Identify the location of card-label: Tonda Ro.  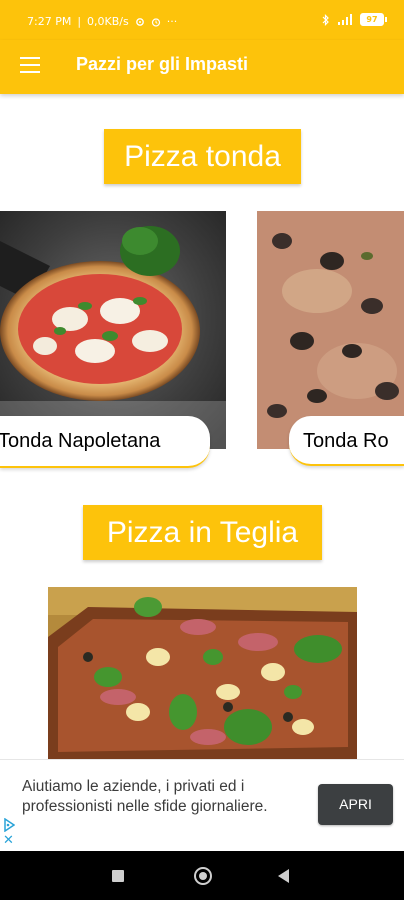
(346, 441).